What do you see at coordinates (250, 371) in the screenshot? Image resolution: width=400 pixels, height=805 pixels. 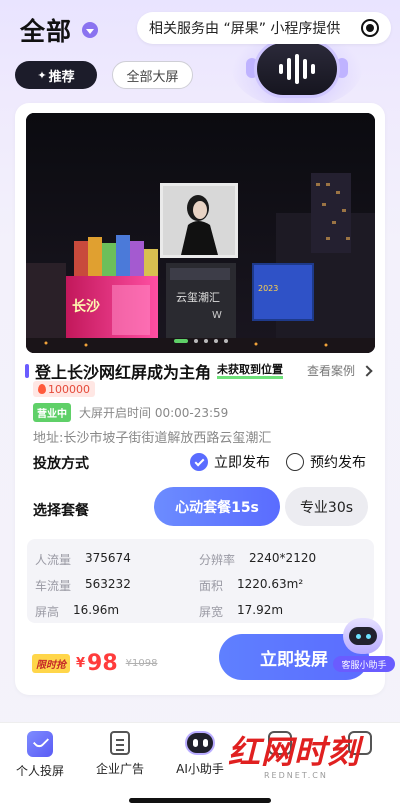 I see `location-status: 未获取到位置` at bounding box center [250, 371].